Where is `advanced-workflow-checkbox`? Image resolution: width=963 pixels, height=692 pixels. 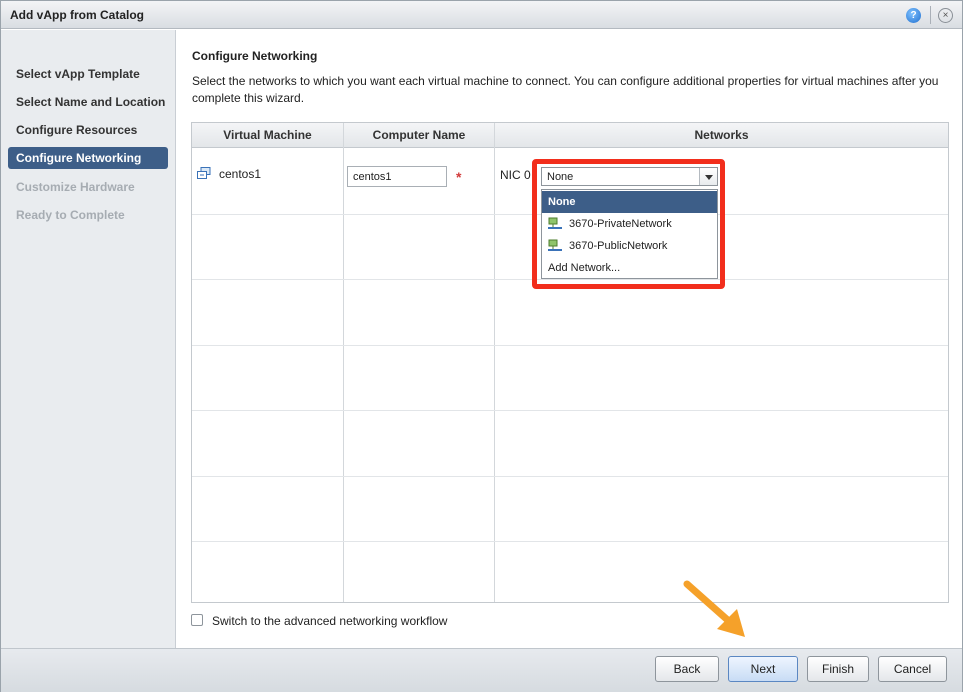 advanced-workflow-checkbox is located at coordinates (197, 620).